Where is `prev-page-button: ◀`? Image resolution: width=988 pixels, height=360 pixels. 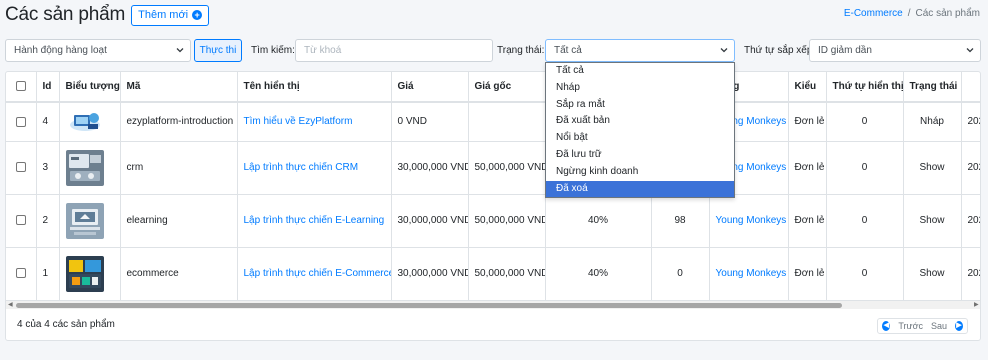 prev-page-button: ◀ is located at coordinates (886, 326).